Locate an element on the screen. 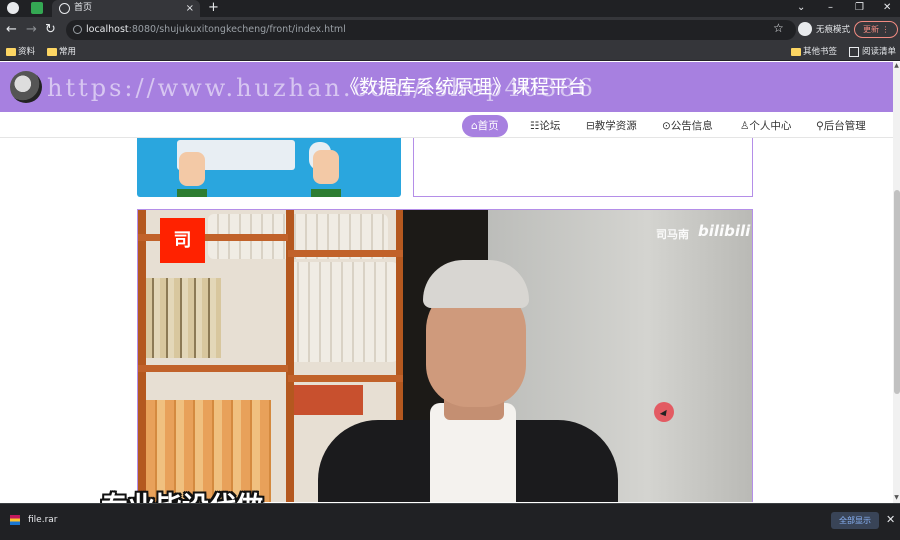 The width and height of the screenshot is (900, 540). bookmark-star-icon: ☆ is located at coordinates (778, 28).